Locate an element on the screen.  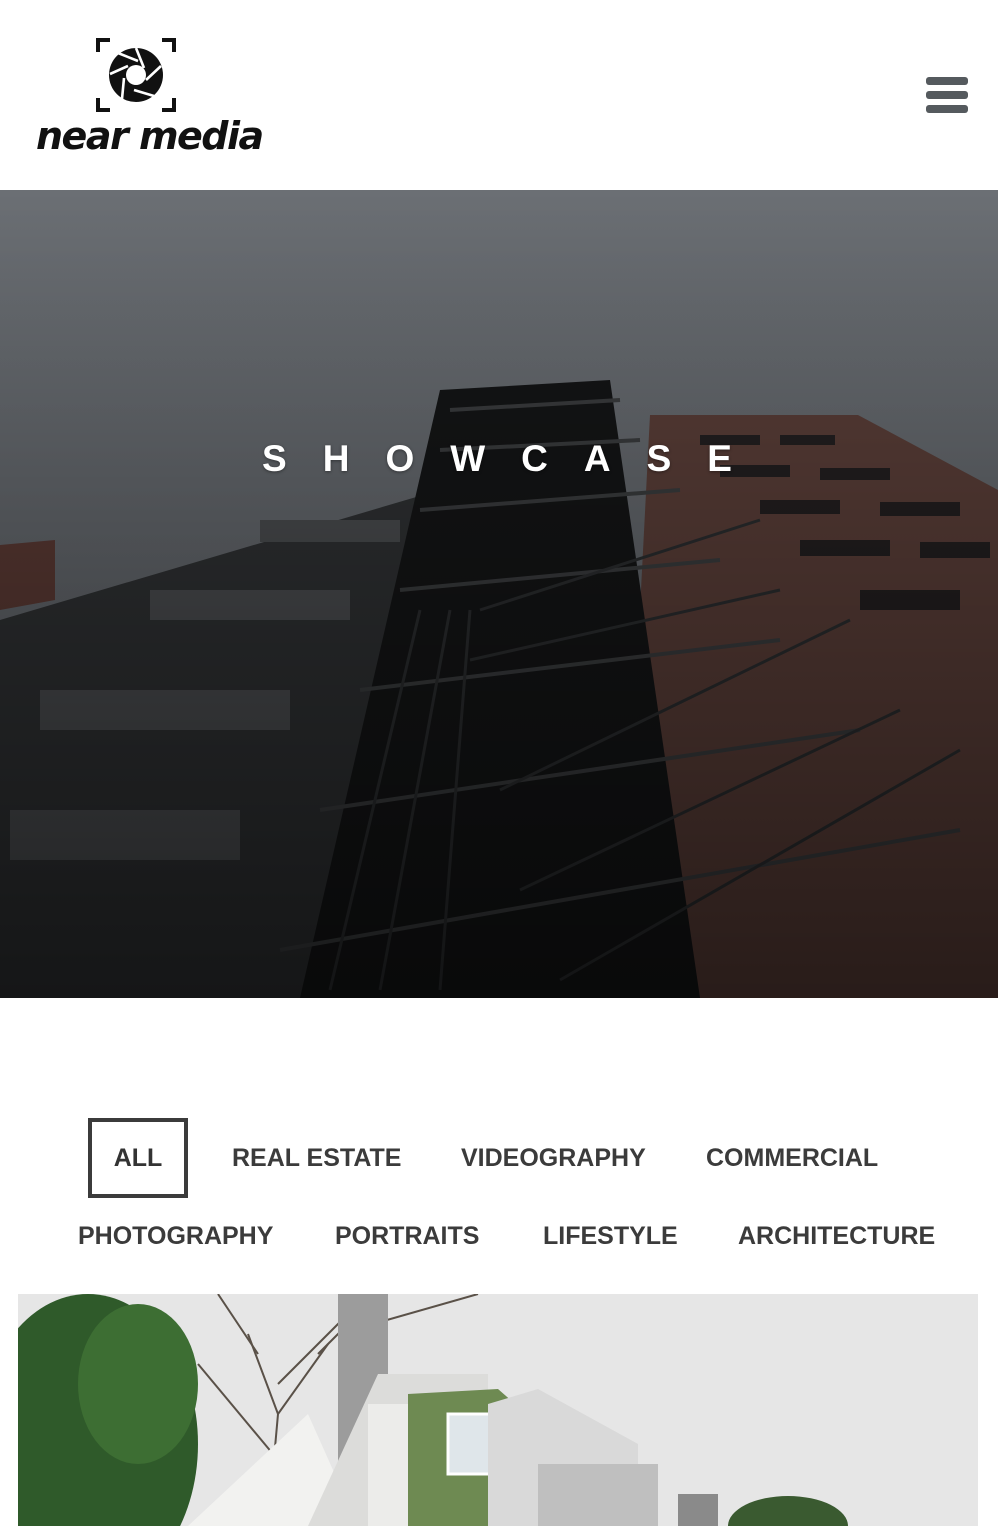
gallery-house-photo is located at coordinates (498, 1410).